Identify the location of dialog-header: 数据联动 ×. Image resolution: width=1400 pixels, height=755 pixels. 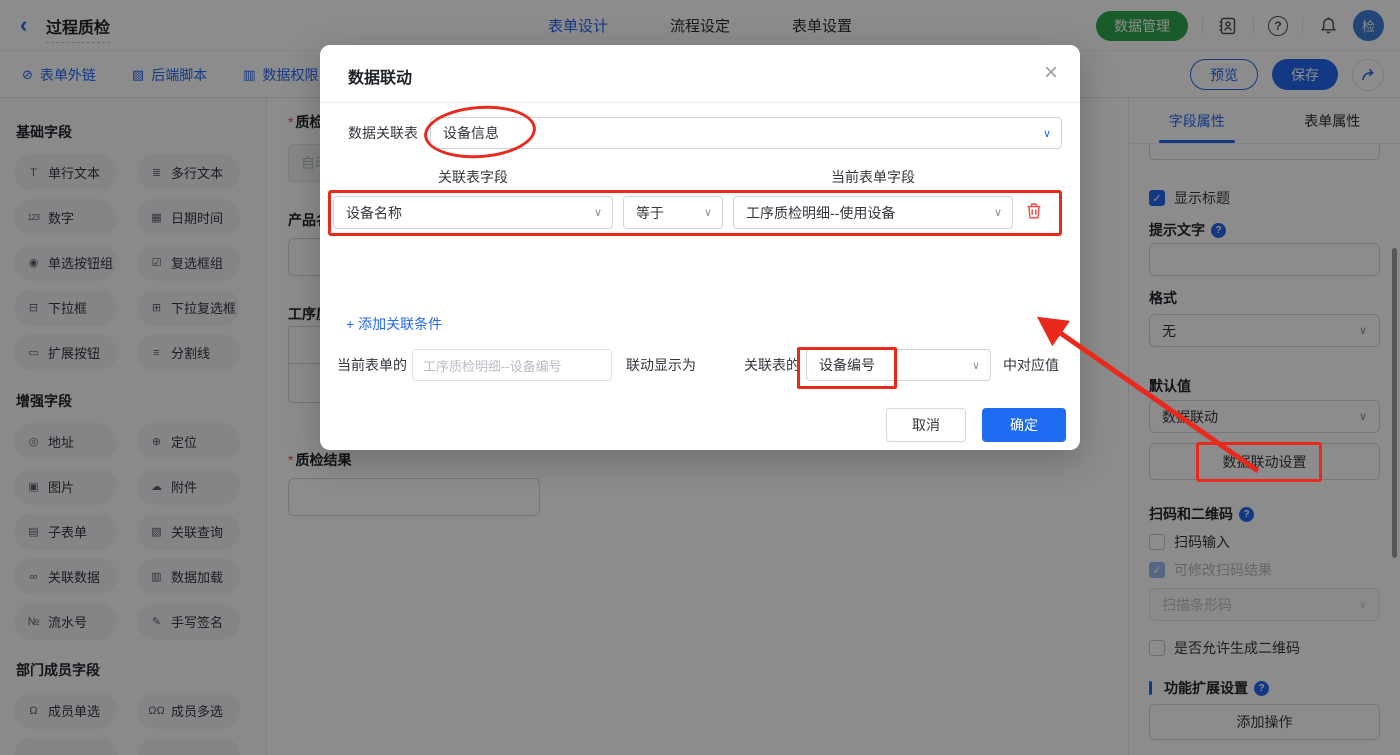
(700, 74).